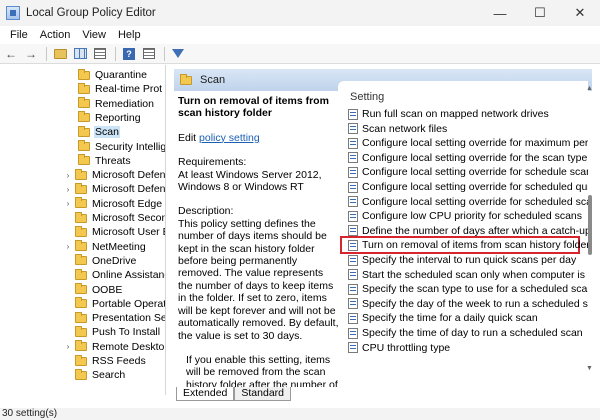 This screenshot has width=600, height=420. Describe the element at coordinates (213, 80) in the screenshot. I see `pane-header-title: Scan` at that location.